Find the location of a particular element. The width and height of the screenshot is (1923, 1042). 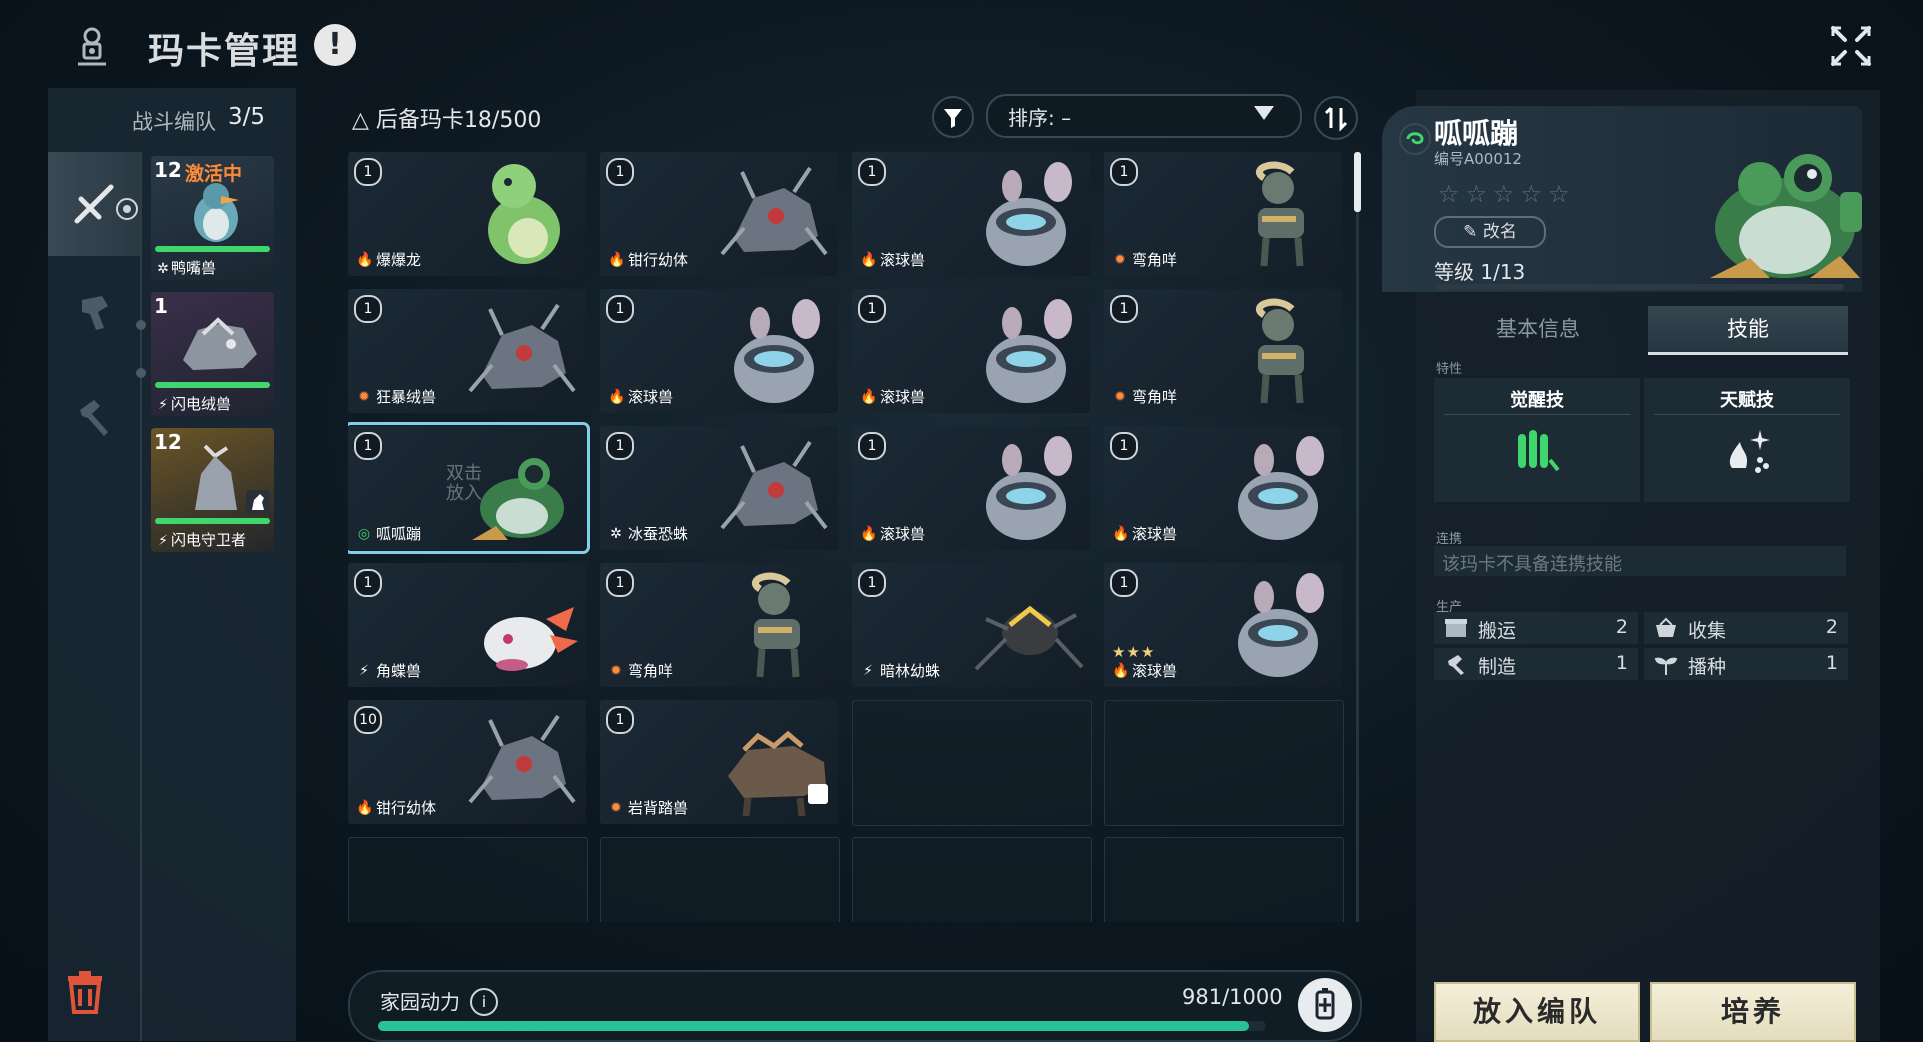

card-name: 角蝶兽 is located at coordinates (399, 671).